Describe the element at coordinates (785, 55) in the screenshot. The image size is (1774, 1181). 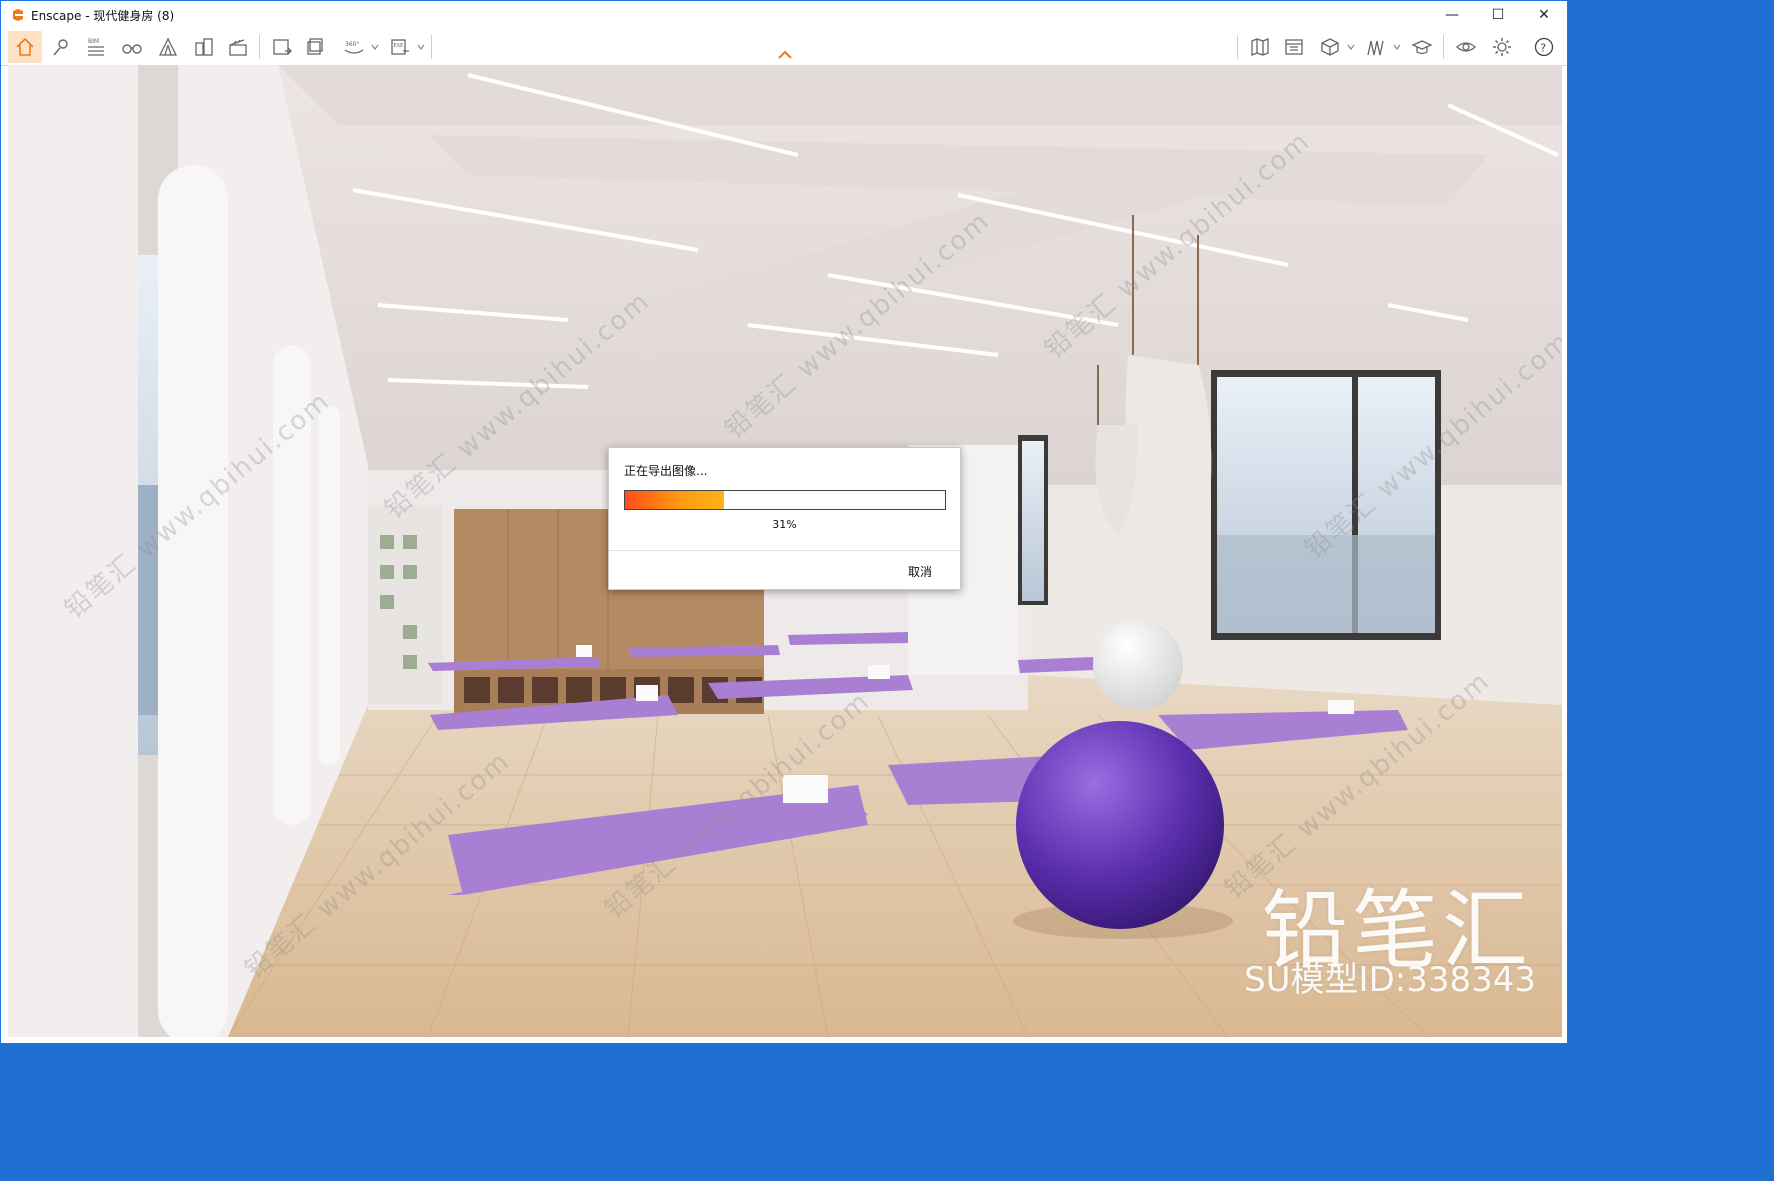
I see `collapse-toolbar-chevron-icon` at that location.